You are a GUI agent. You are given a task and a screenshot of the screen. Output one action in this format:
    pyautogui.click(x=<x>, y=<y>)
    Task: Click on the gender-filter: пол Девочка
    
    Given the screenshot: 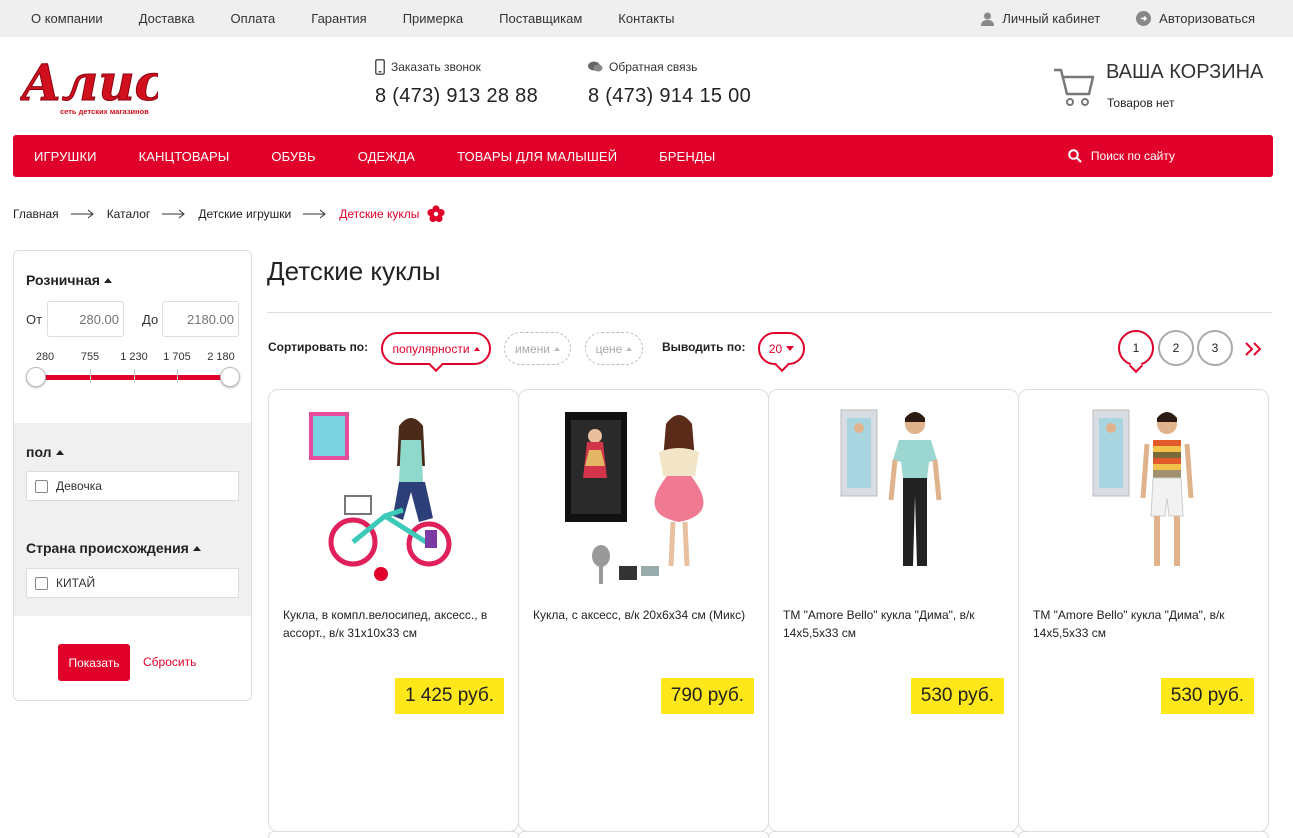 What is the action you would take?
    pyautogui.click(x=132, y=471)
    